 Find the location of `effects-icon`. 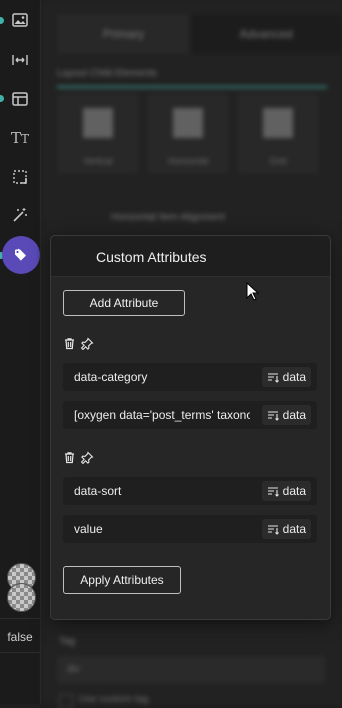

effects-icon is located at coordinates (20, 215).